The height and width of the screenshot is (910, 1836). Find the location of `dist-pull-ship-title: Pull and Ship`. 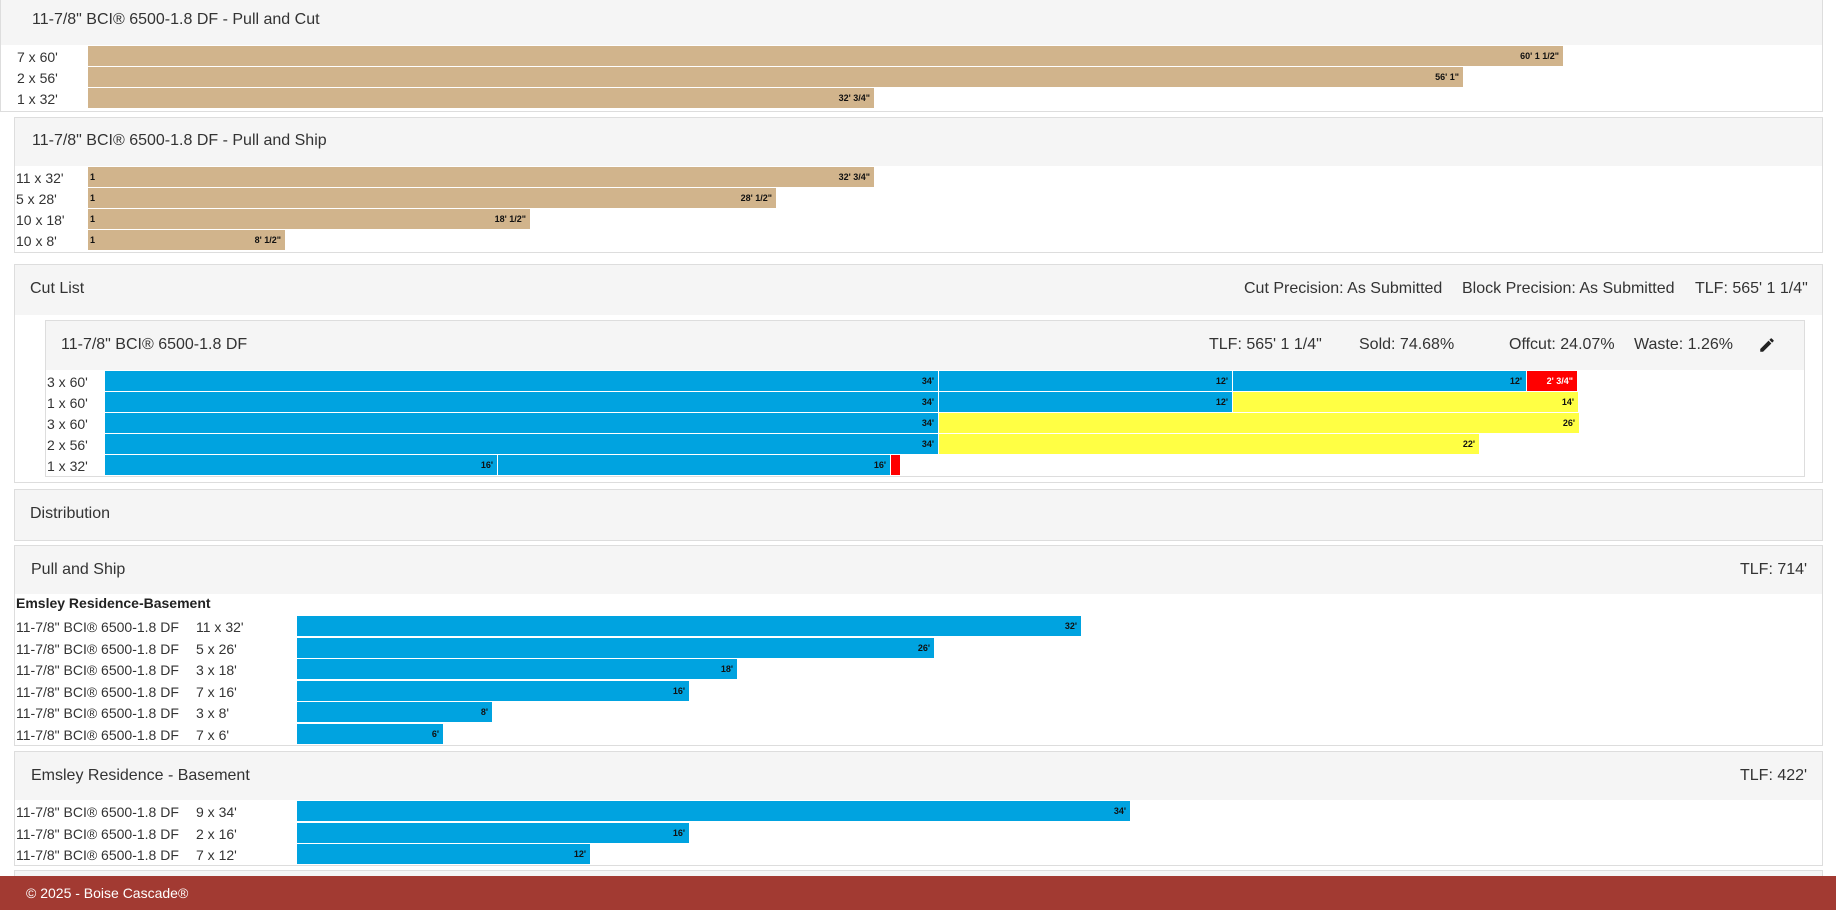

dist-pull-ship-title: Pull and Ship is located at coordinates (78, 569).